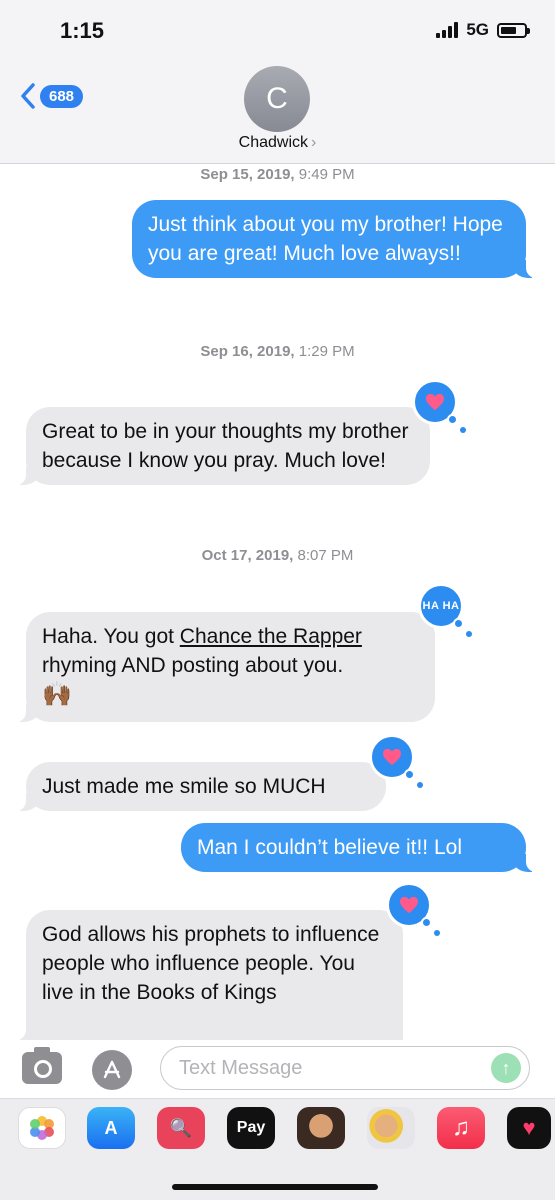  I want to click on received-message: Just made me smile so MUCH, so click(201, 786).